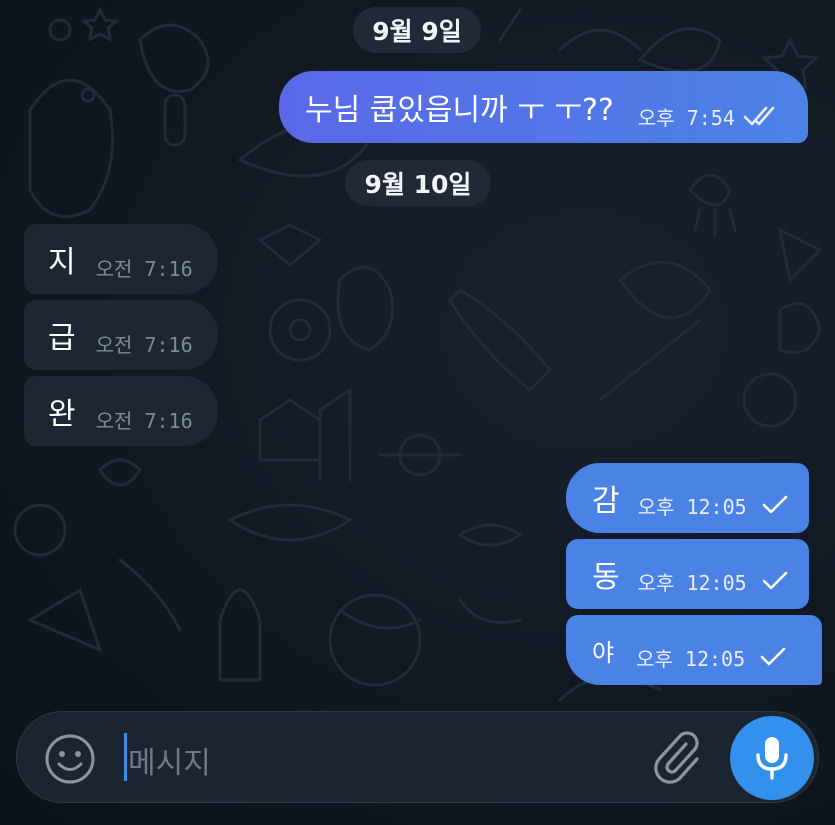 The image size is (835, 825). What do you see at coordinates (125, 757) in the screenshot?
I see `text-cursor` at bounding box center [125, 757].